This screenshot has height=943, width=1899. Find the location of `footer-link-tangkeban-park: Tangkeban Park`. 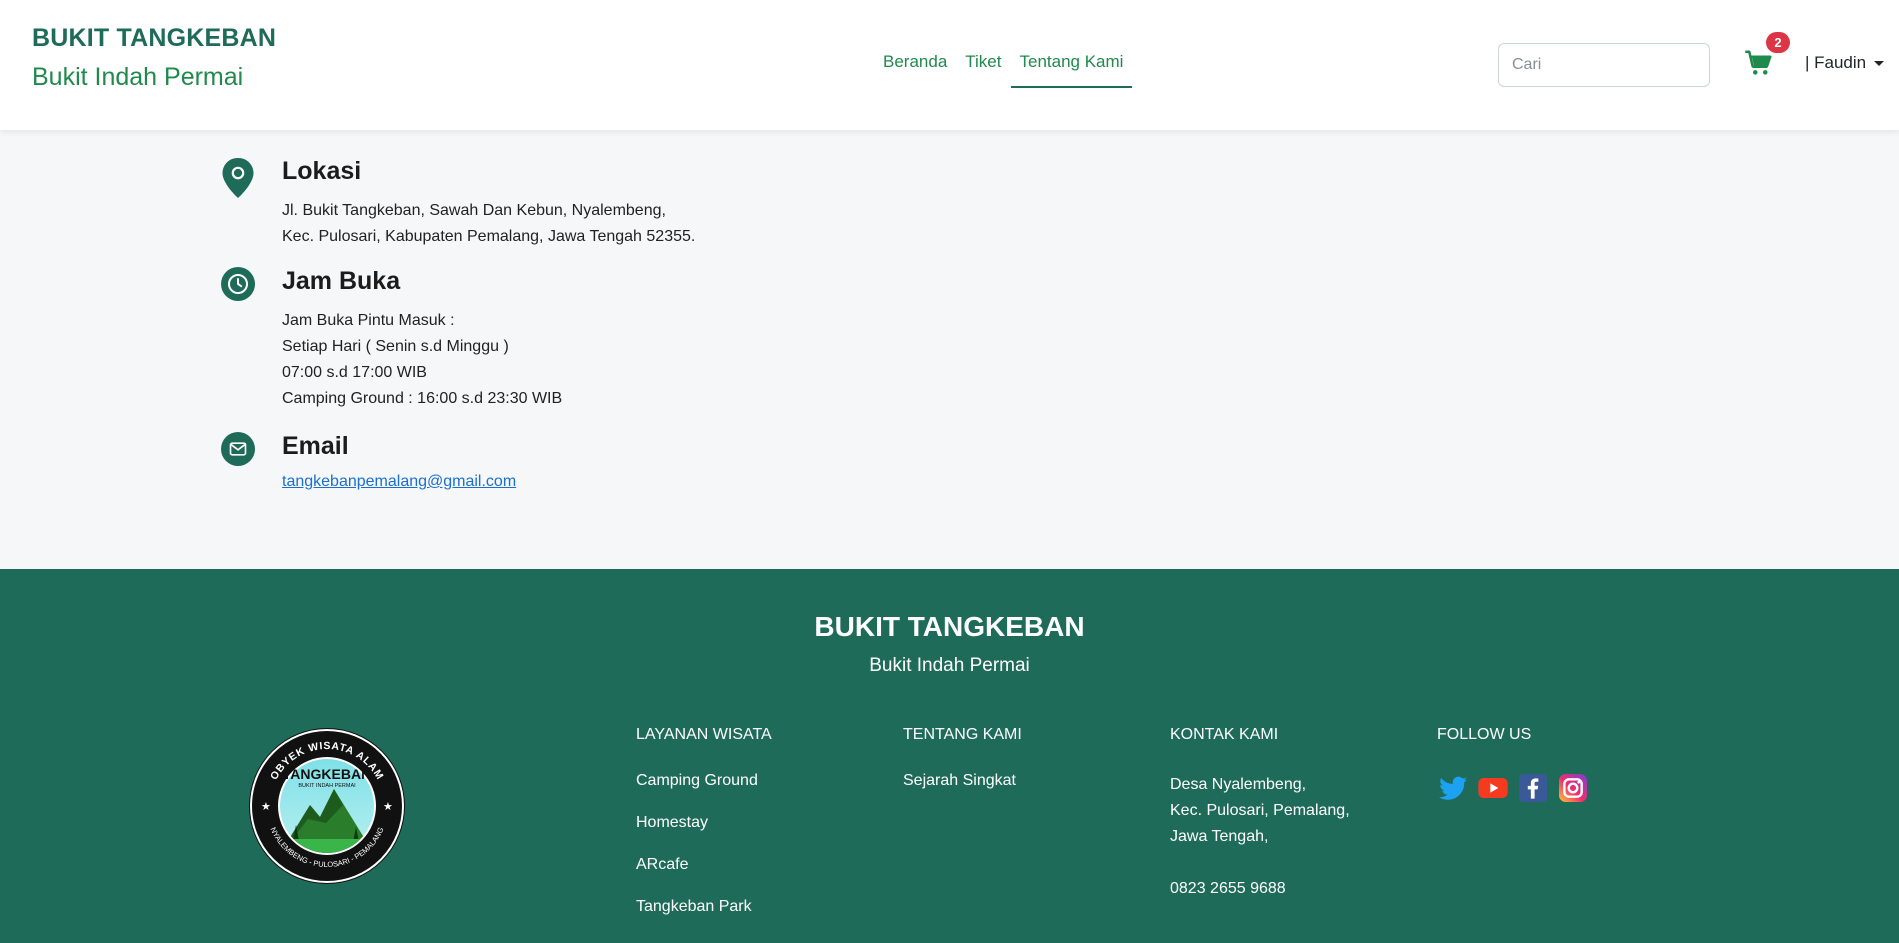

footer-link-tangkeban-park: Tangkeban Park is located at coordinates (704, 907).